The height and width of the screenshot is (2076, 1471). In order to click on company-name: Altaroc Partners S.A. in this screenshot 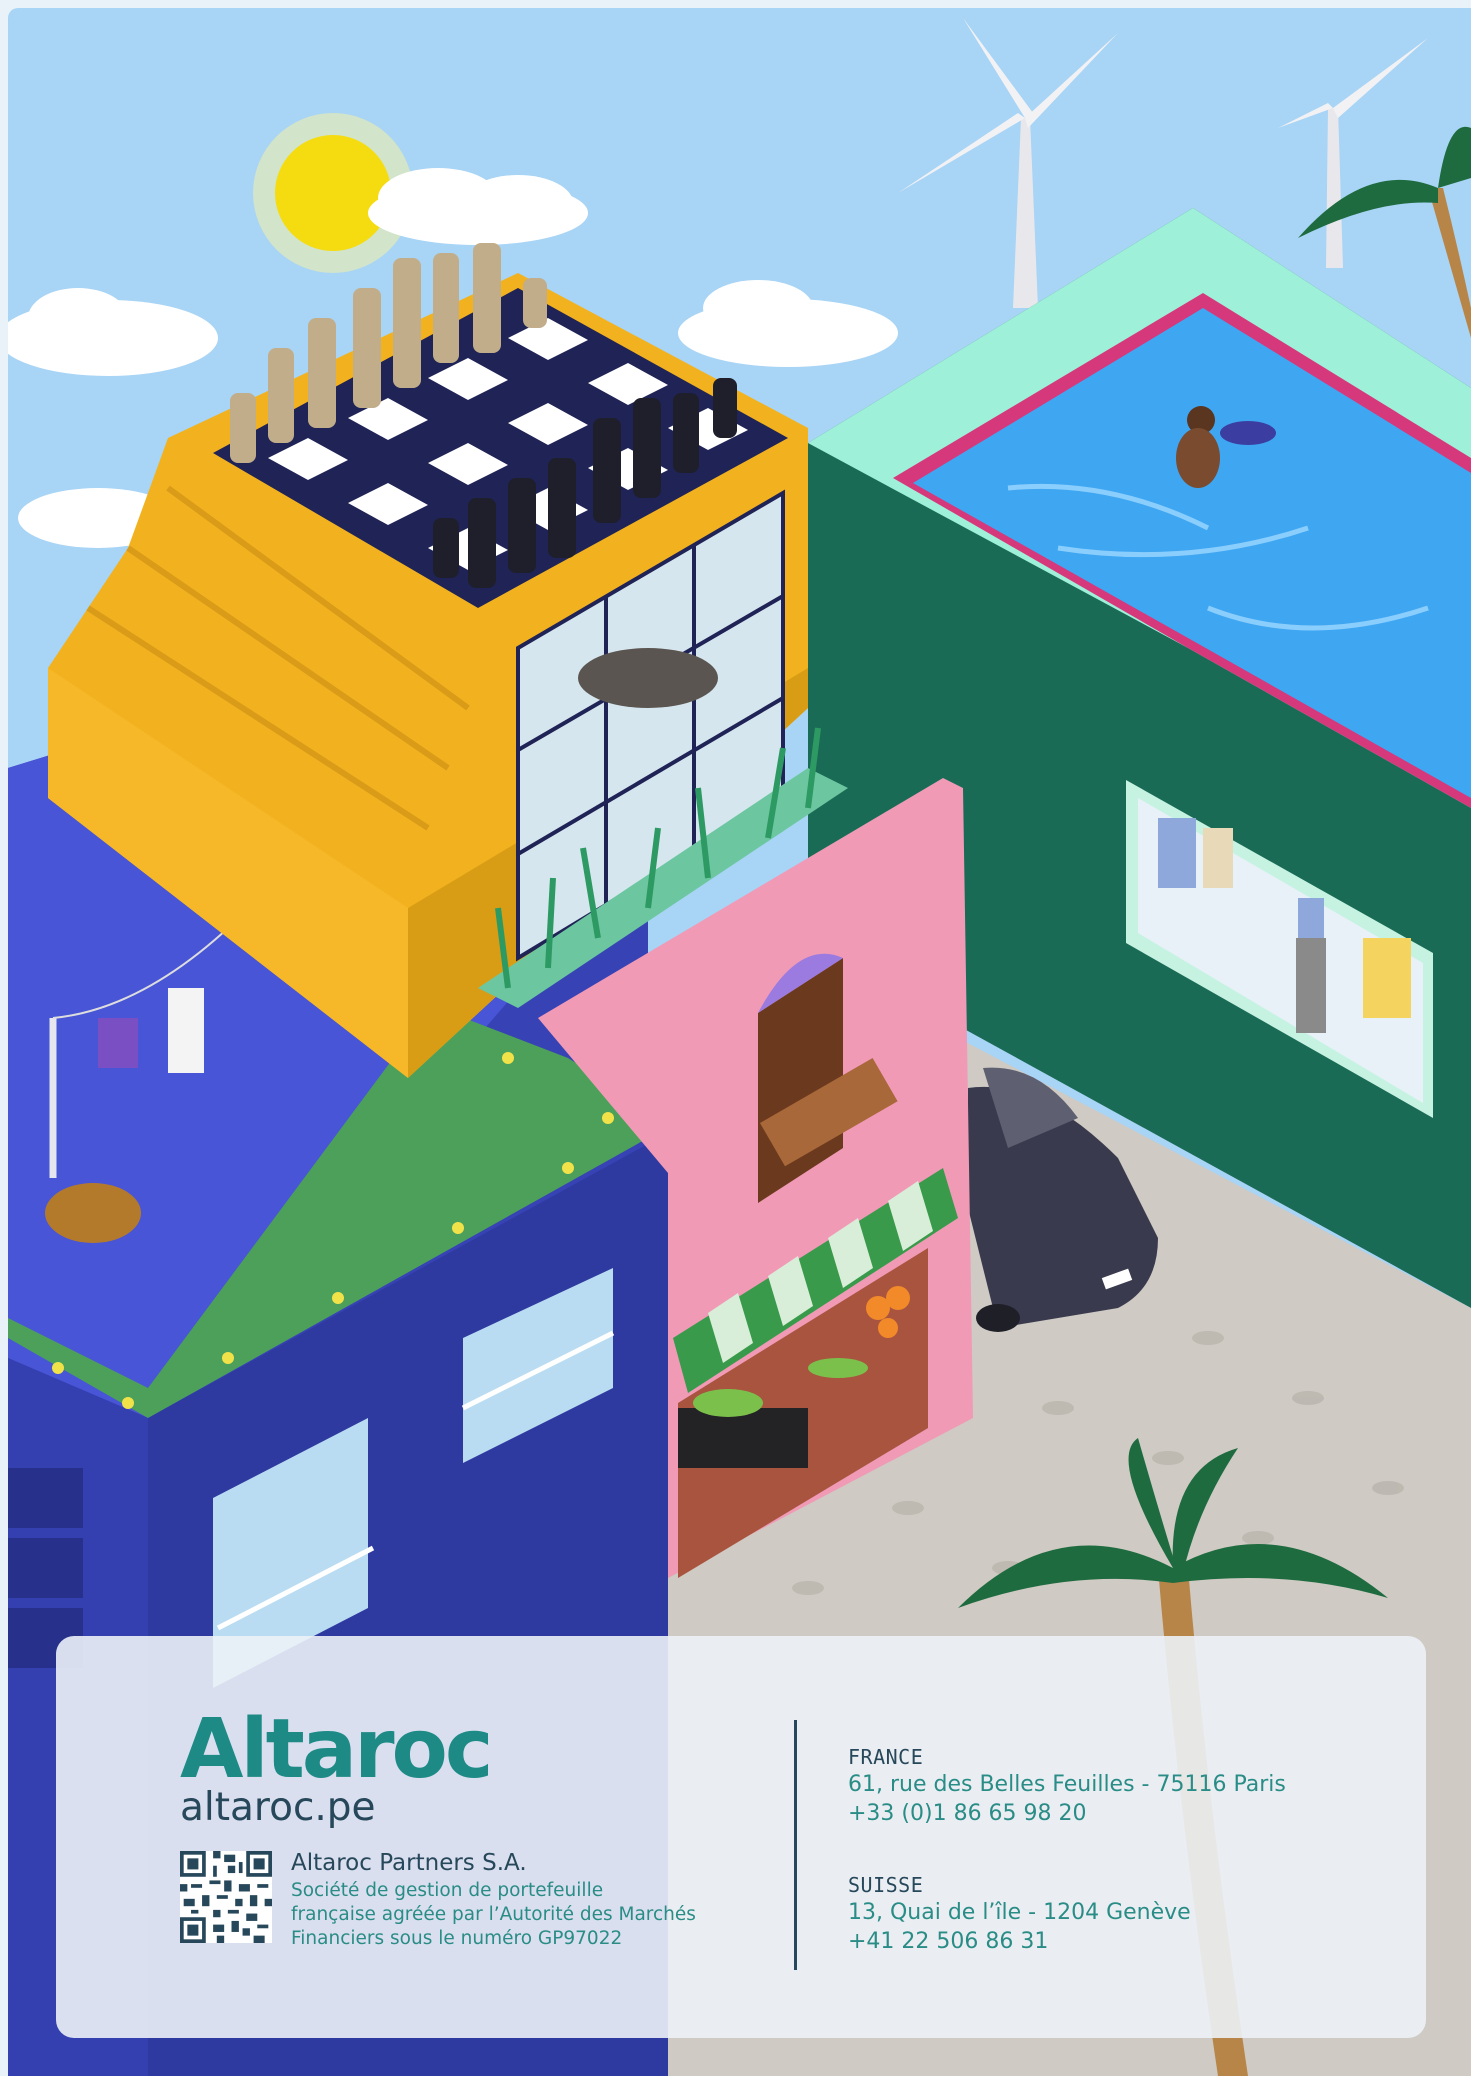, I will do `click(409, 1863)`.